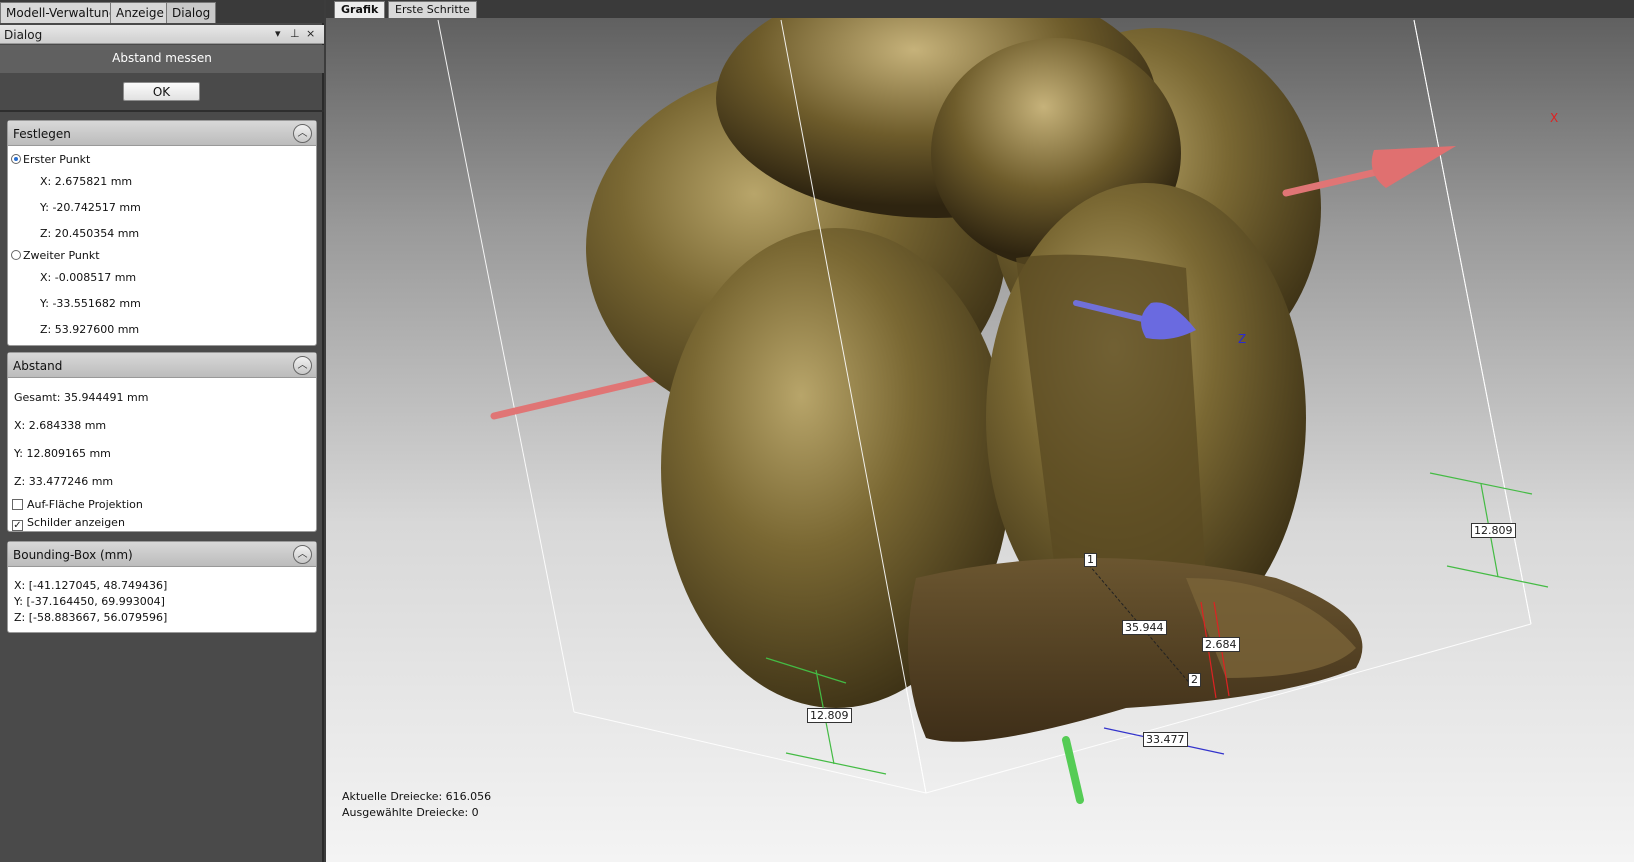 The height and width of the screenshot is (862, 1634). I want to click on pin-icon: ⊥, so click(295, 33).